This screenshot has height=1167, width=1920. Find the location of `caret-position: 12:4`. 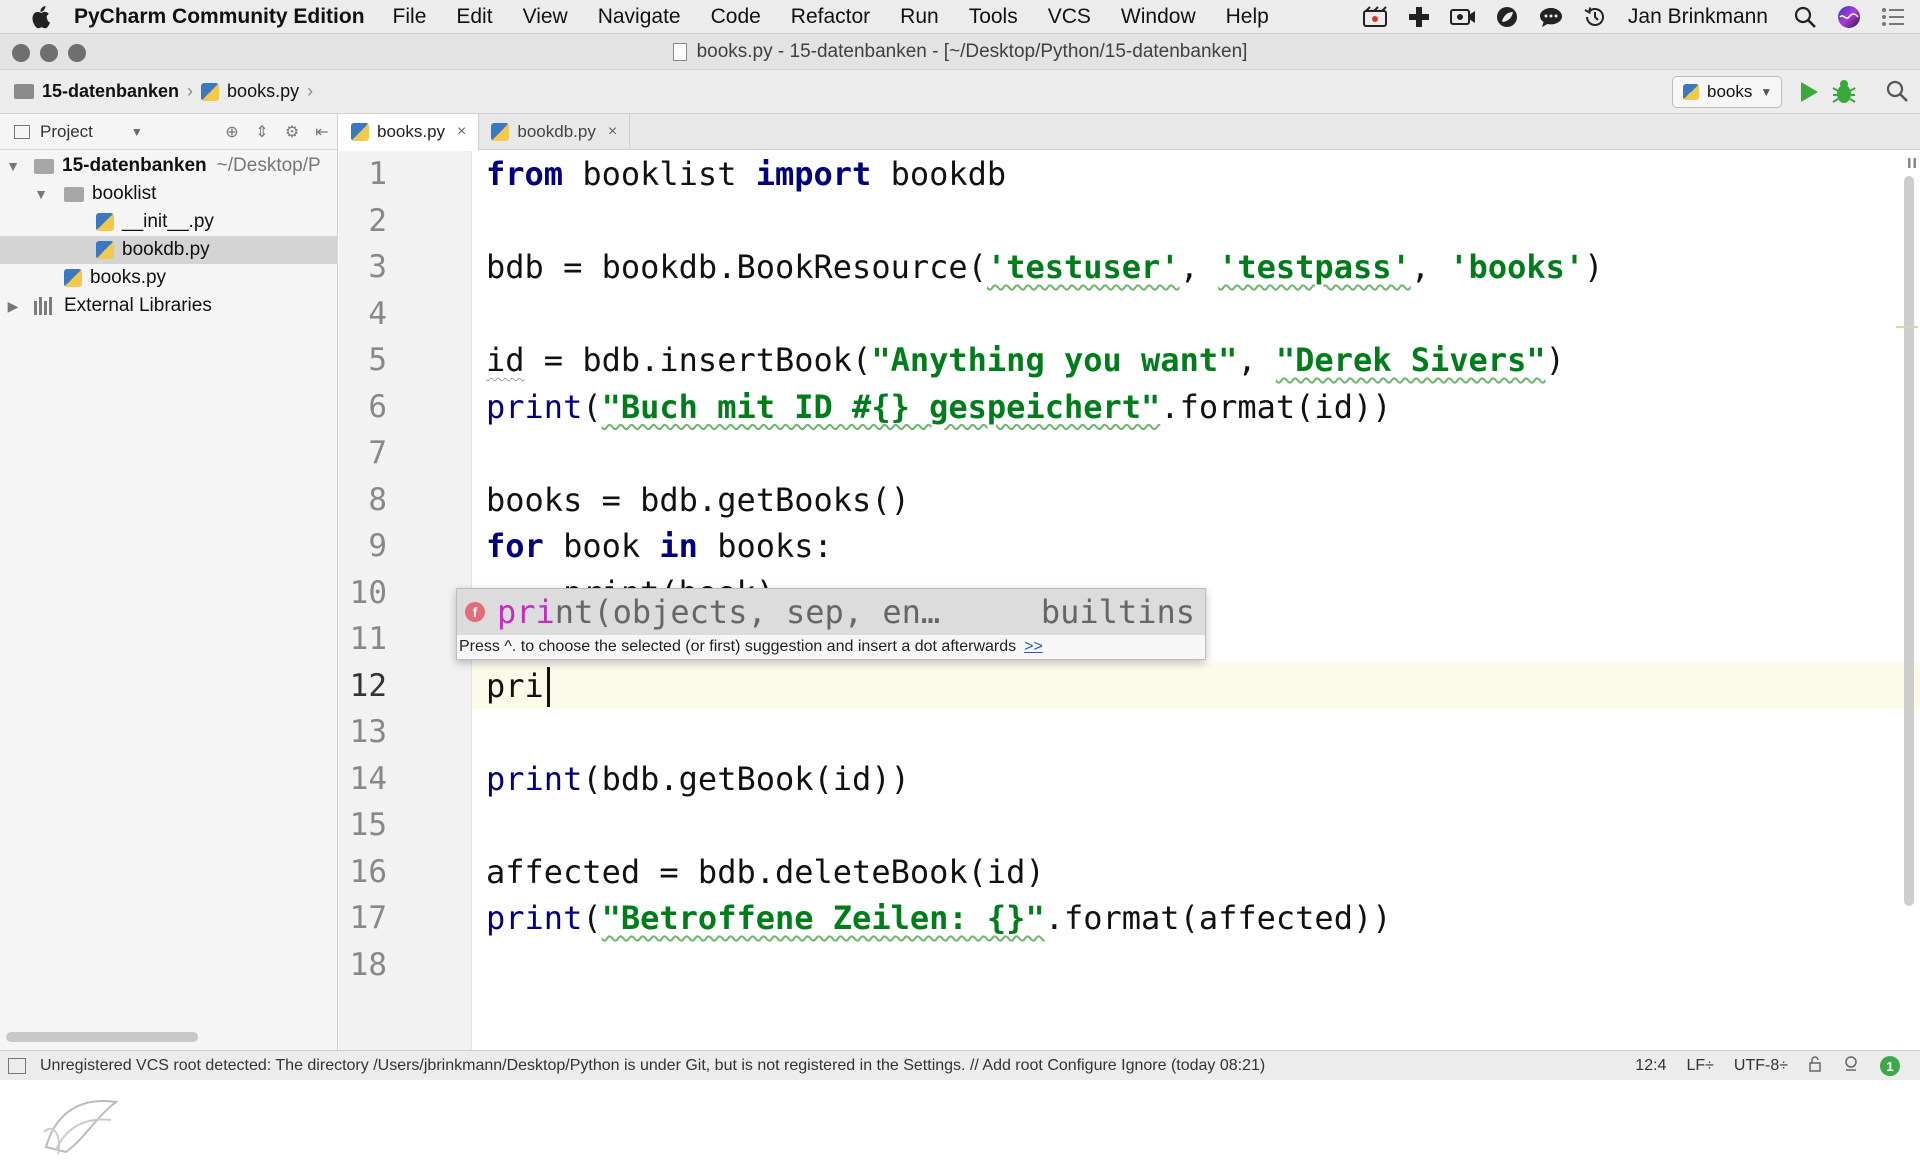

caret-position: 12:4 is located at coordinates (1650, 1066).